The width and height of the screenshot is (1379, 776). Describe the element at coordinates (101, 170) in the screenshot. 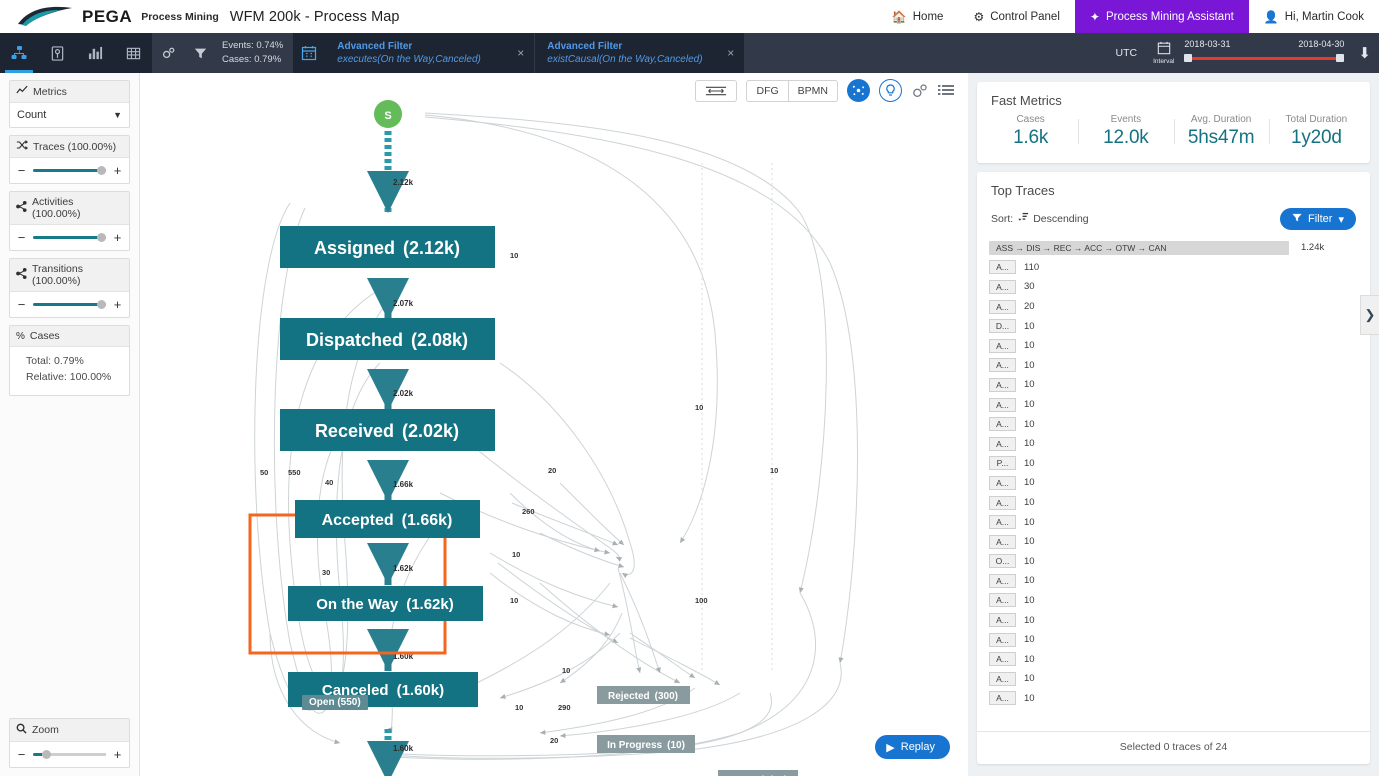

I see `traces-slider-knob` at that location.